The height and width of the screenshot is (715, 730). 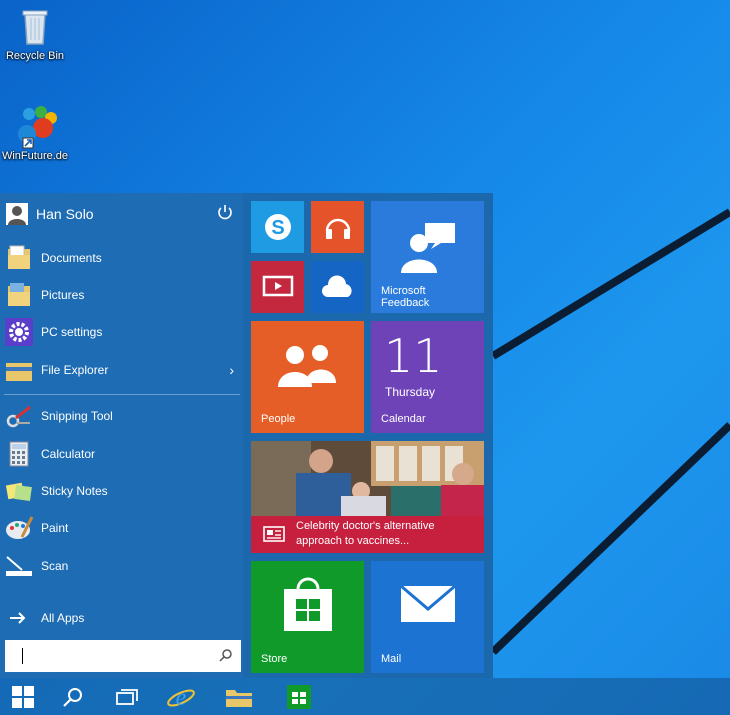 What do you see at coordinates (19, 416) in the screenshot?
I see `snipping-tool-icon` at bounding box center [19, 416].